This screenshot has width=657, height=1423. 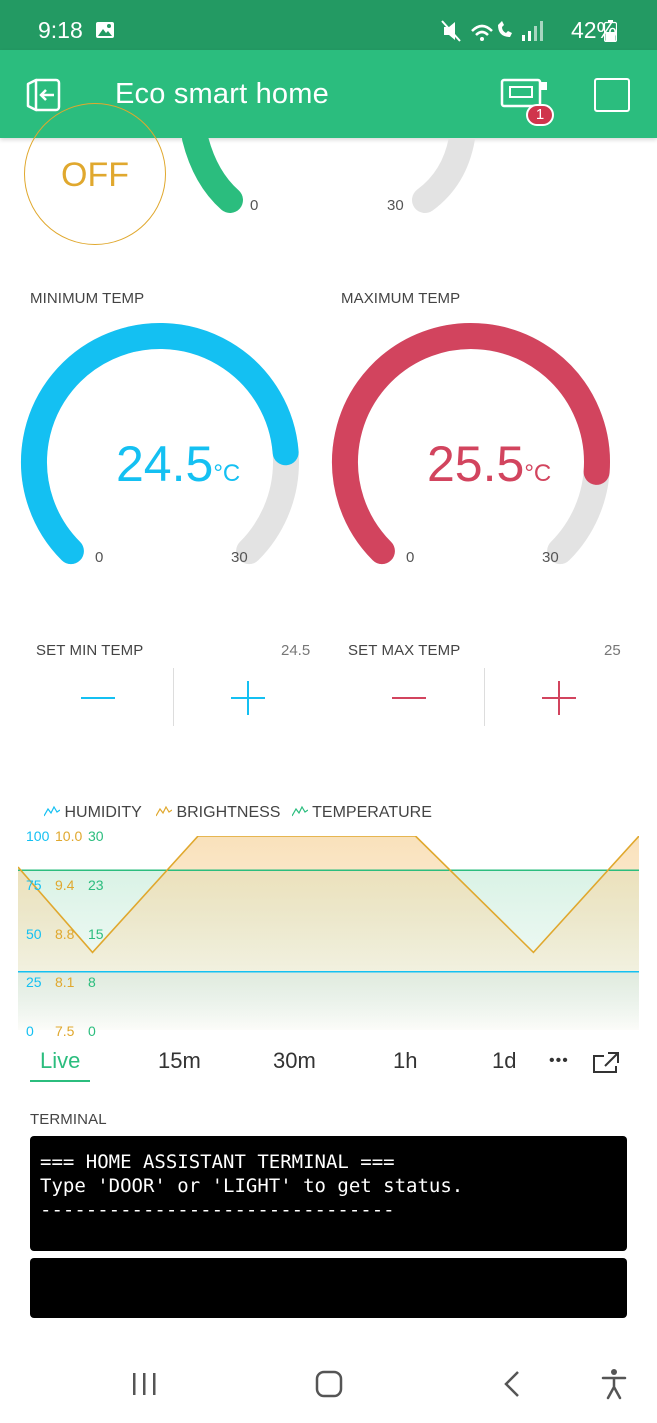 I want to click on min-gauge-min: 0, so click(x=99, y=557).